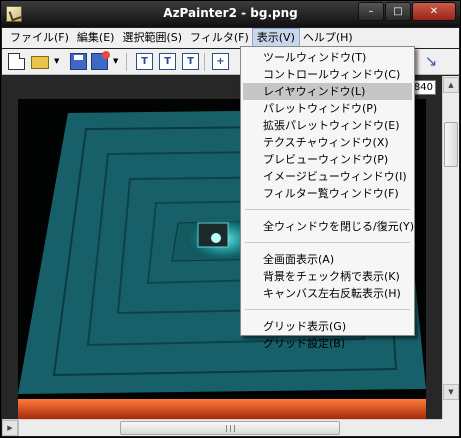 The height and width of the screenshot is (438, 461). What do you see at coordinates (152, 38) in the screenshot?
I see `menu-selection: 選択範囲(S)` at bounding box center [152, 38].